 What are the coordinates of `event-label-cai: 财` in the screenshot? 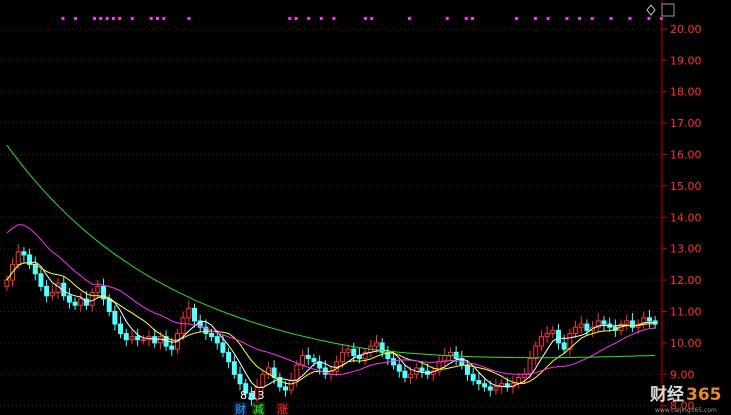 It's located at (240, 408).